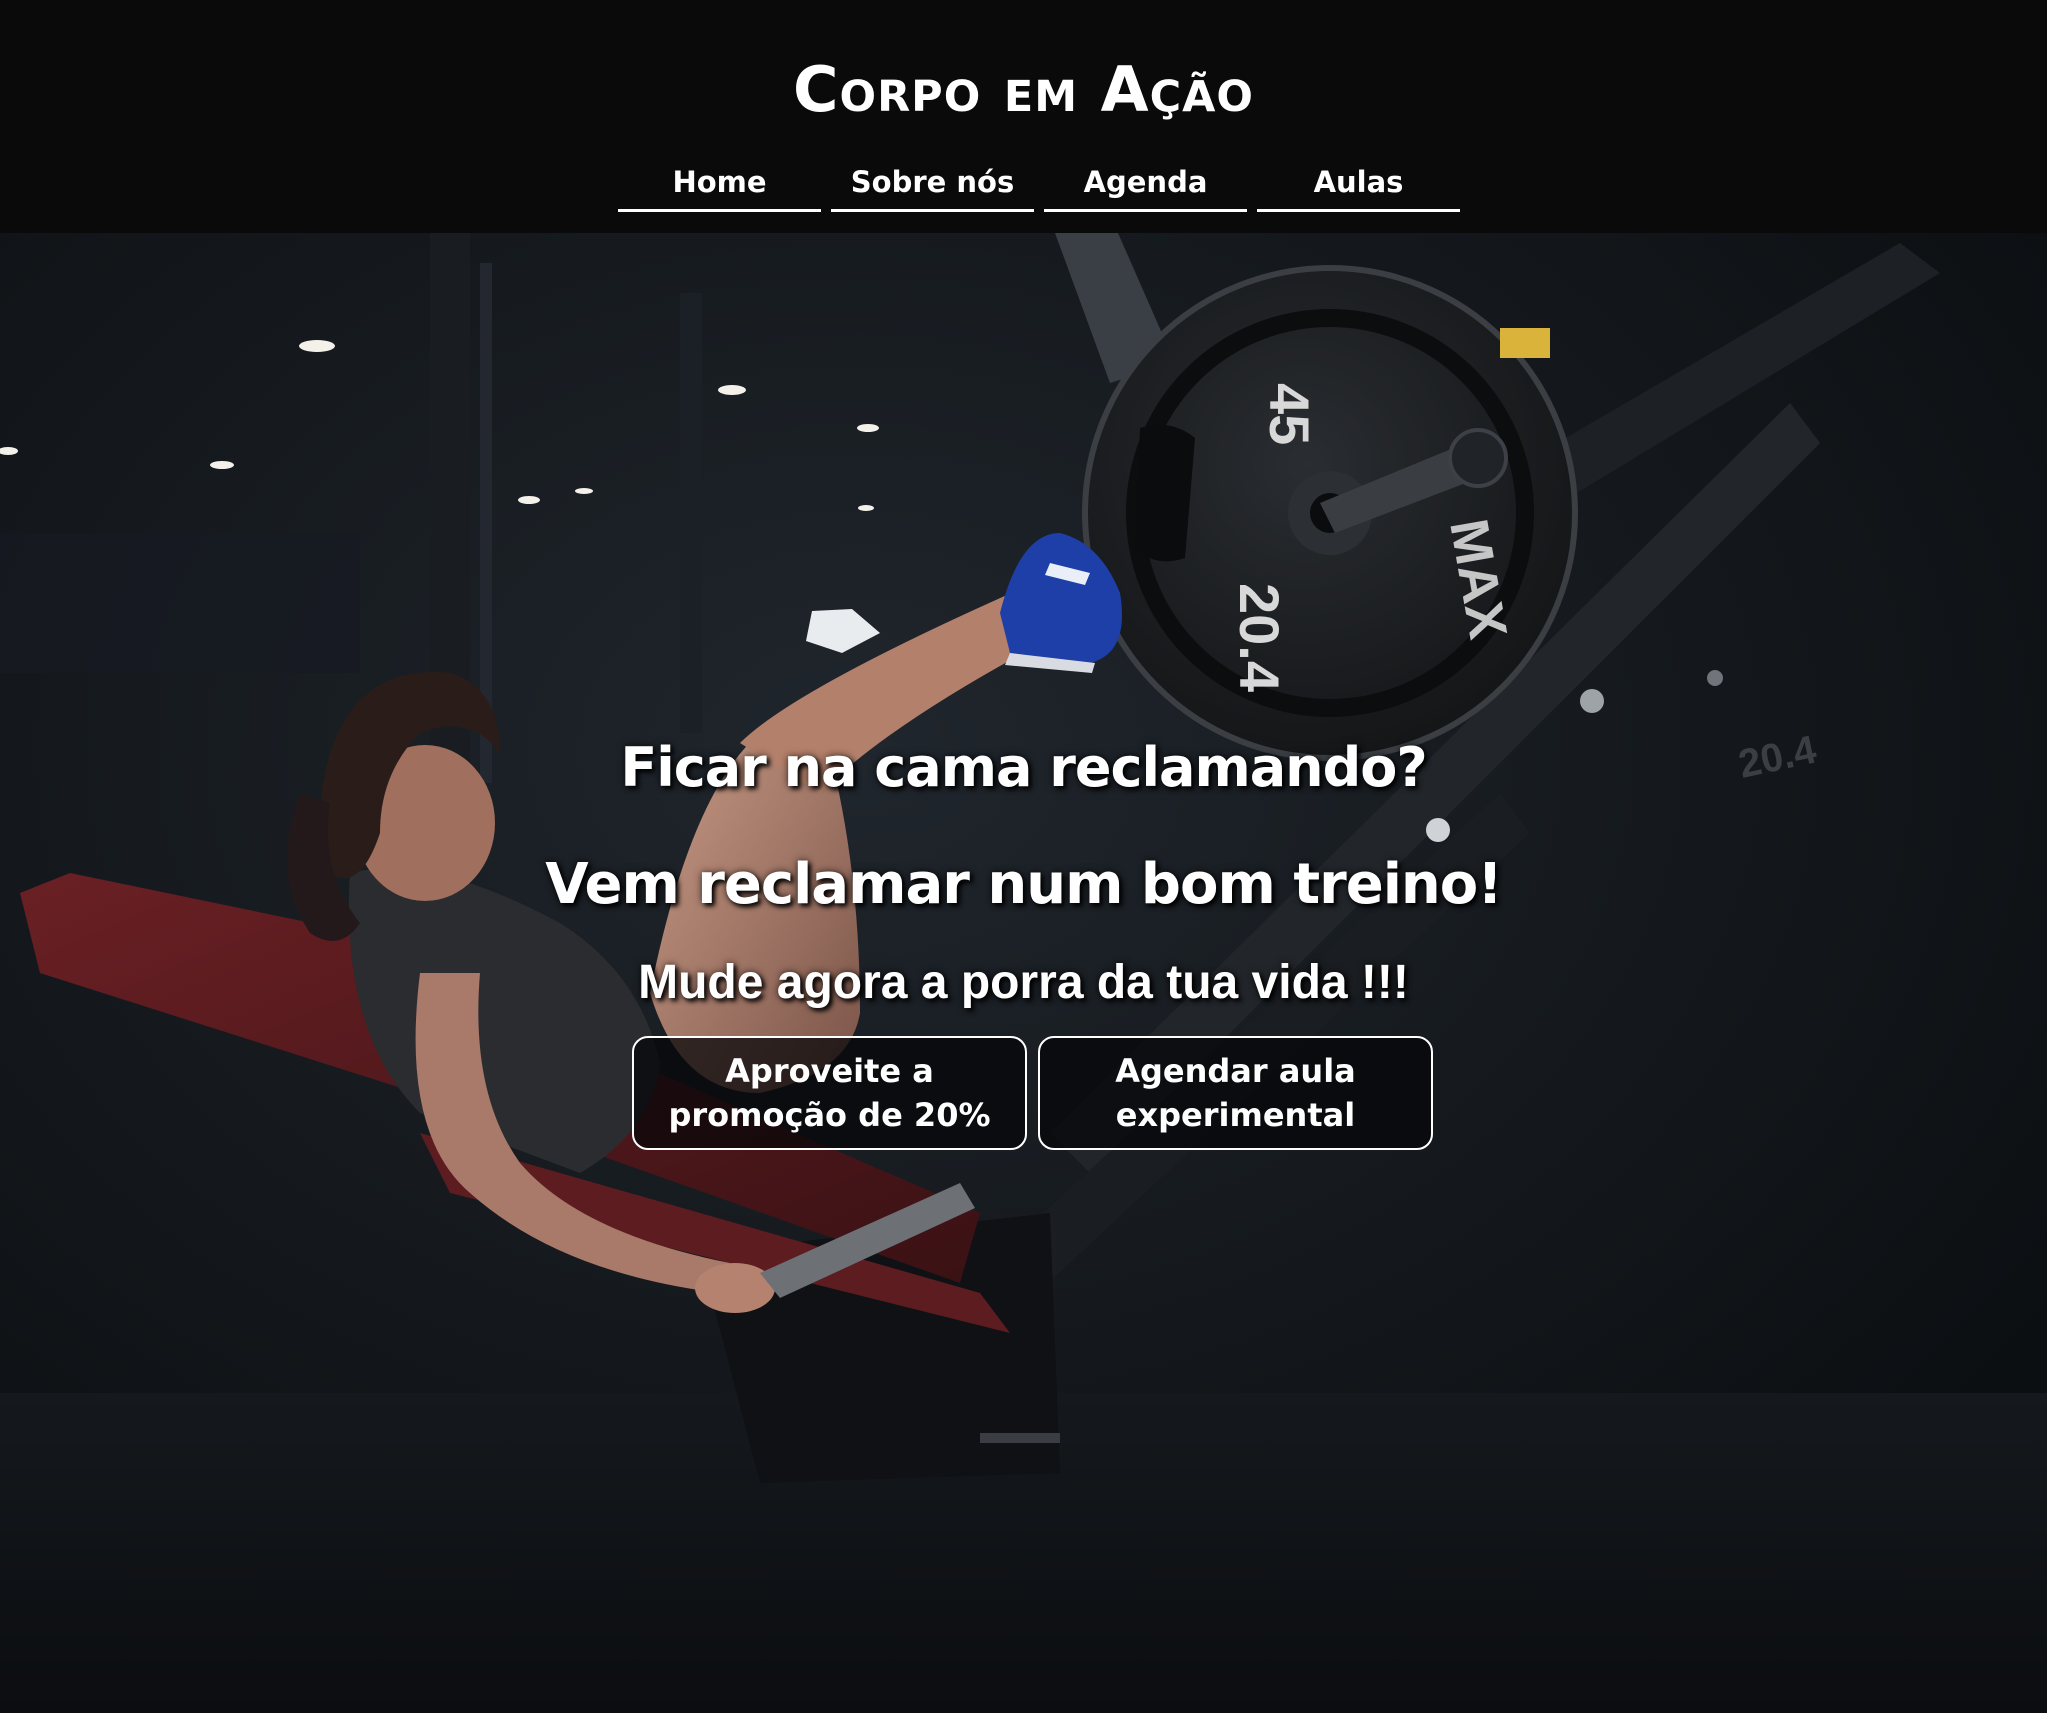 This screenshot has width=2047, height=1713. I want to click on brand-logo: Corpo em Ação, so click(1023, 90).